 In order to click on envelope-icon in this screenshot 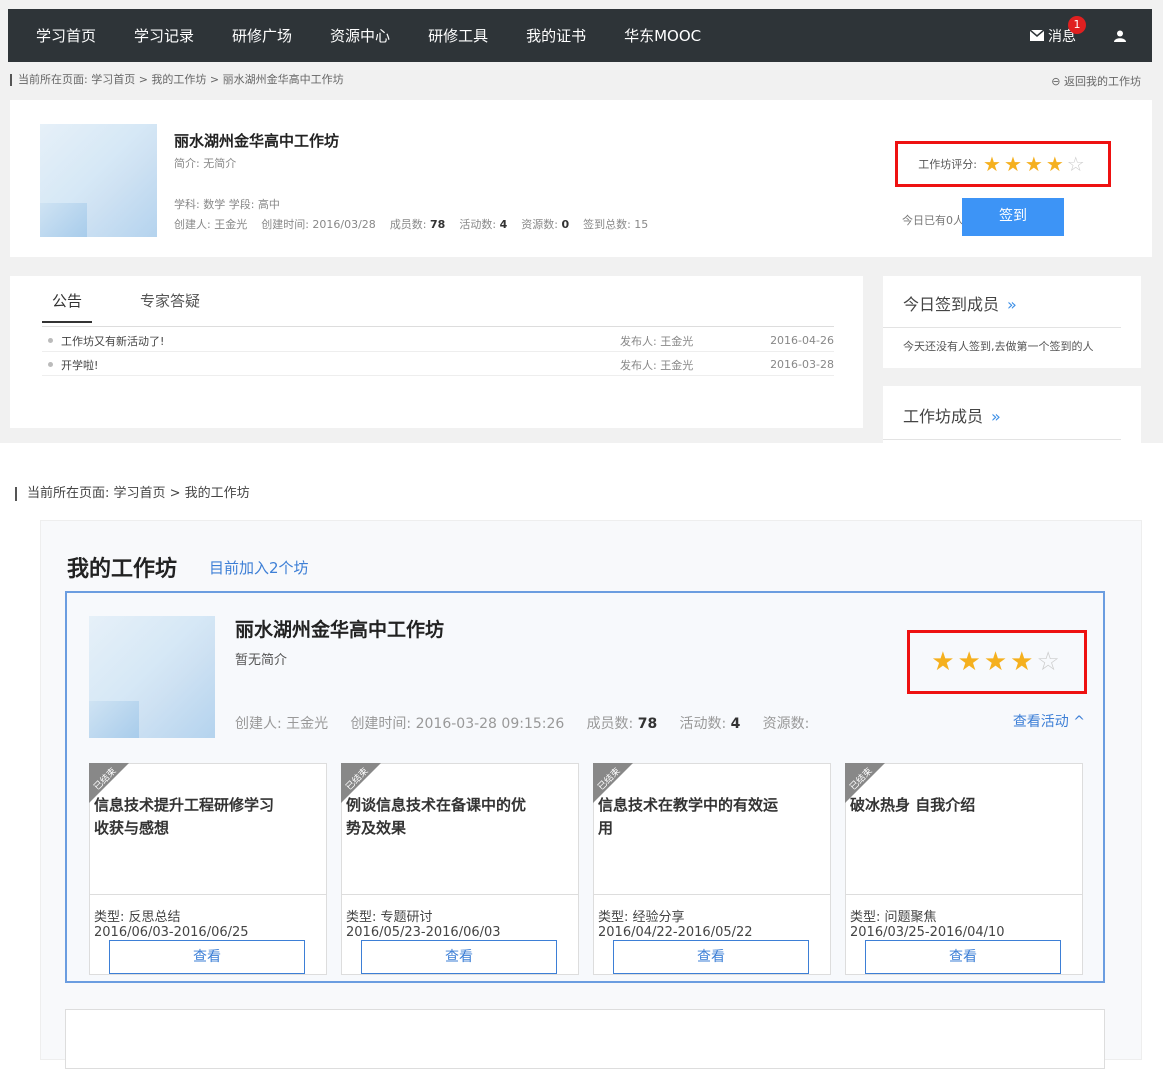, I will do `click(1037, 35)`.